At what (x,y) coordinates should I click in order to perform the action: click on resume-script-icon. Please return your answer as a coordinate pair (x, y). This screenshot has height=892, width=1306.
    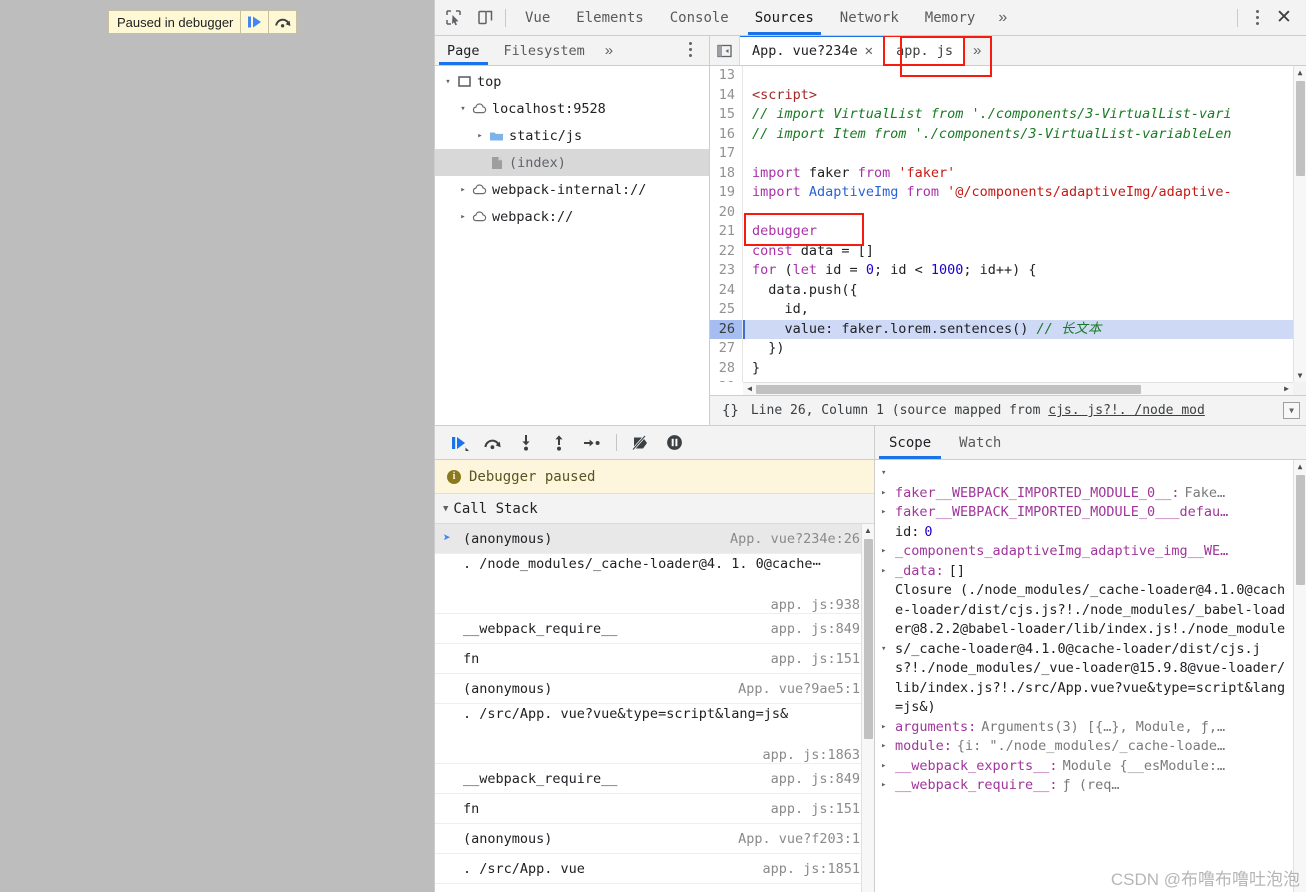
    Looking at the image, I should click on (254, 22).